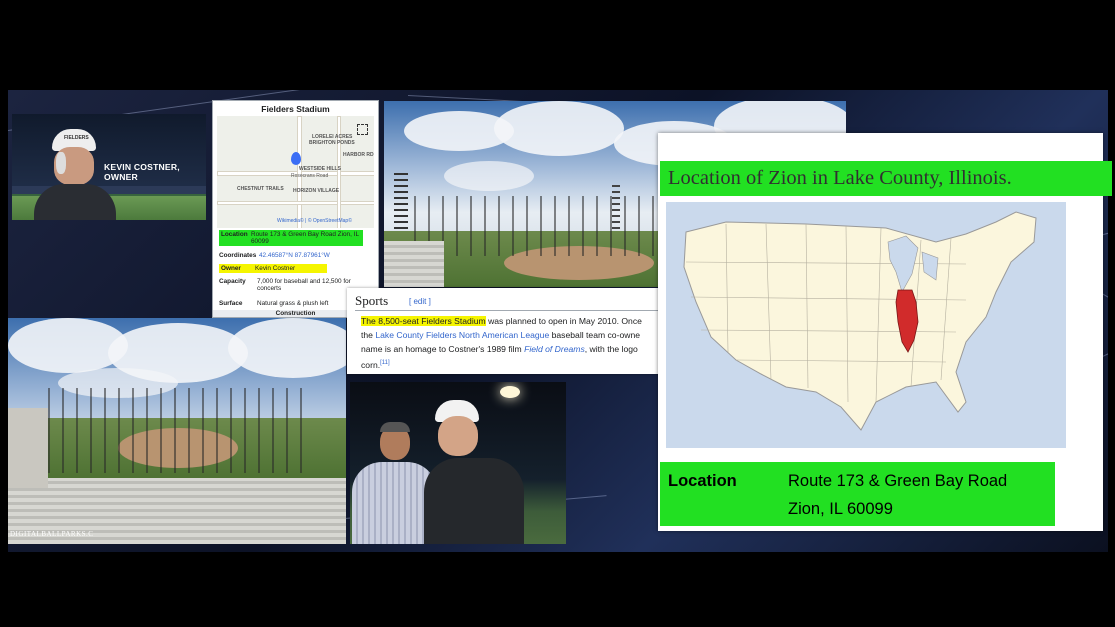  I want to click on owner-photo: FIELDERS KEVIN COSTNER, OWNER, so click(109, 167).